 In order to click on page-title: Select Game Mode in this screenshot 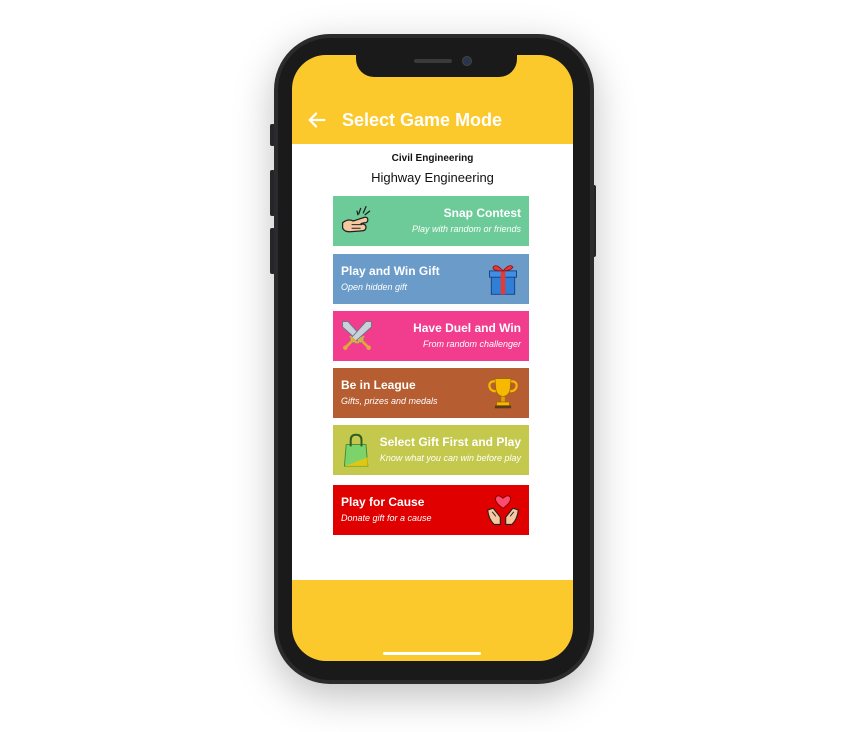, I will do `click(422, 120)`.